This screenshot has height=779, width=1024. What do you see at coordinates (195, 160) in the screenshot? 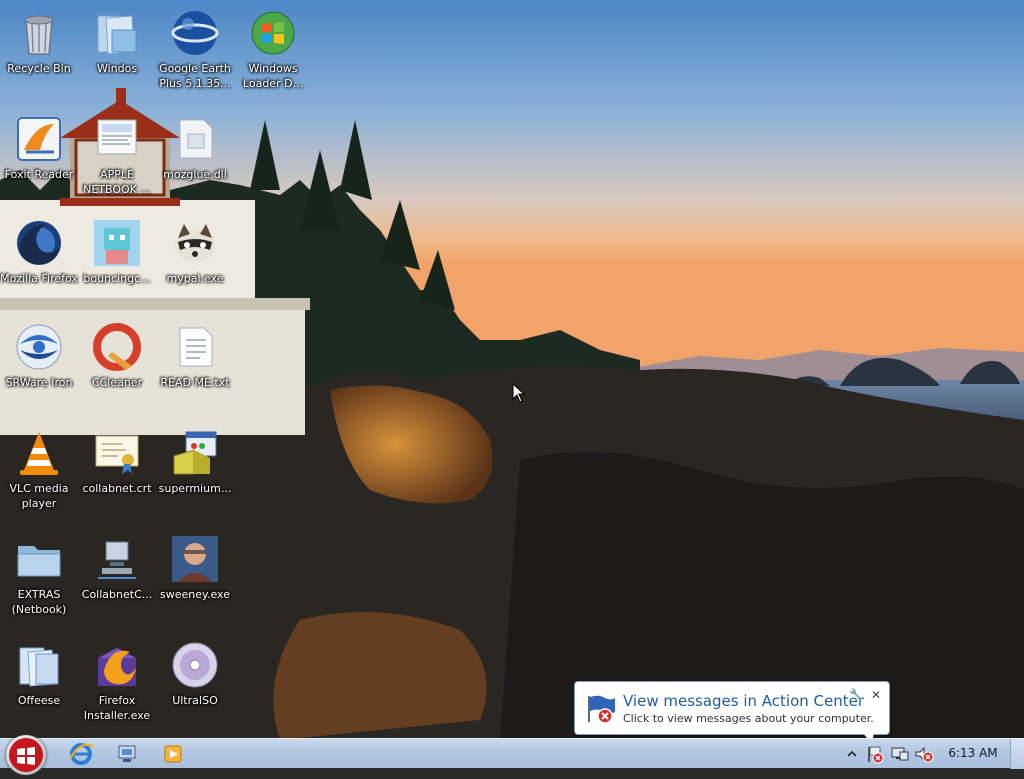
I see `desktop-icon-mozglue-dll: mozglue.dll` at bounding box center [195, 160].